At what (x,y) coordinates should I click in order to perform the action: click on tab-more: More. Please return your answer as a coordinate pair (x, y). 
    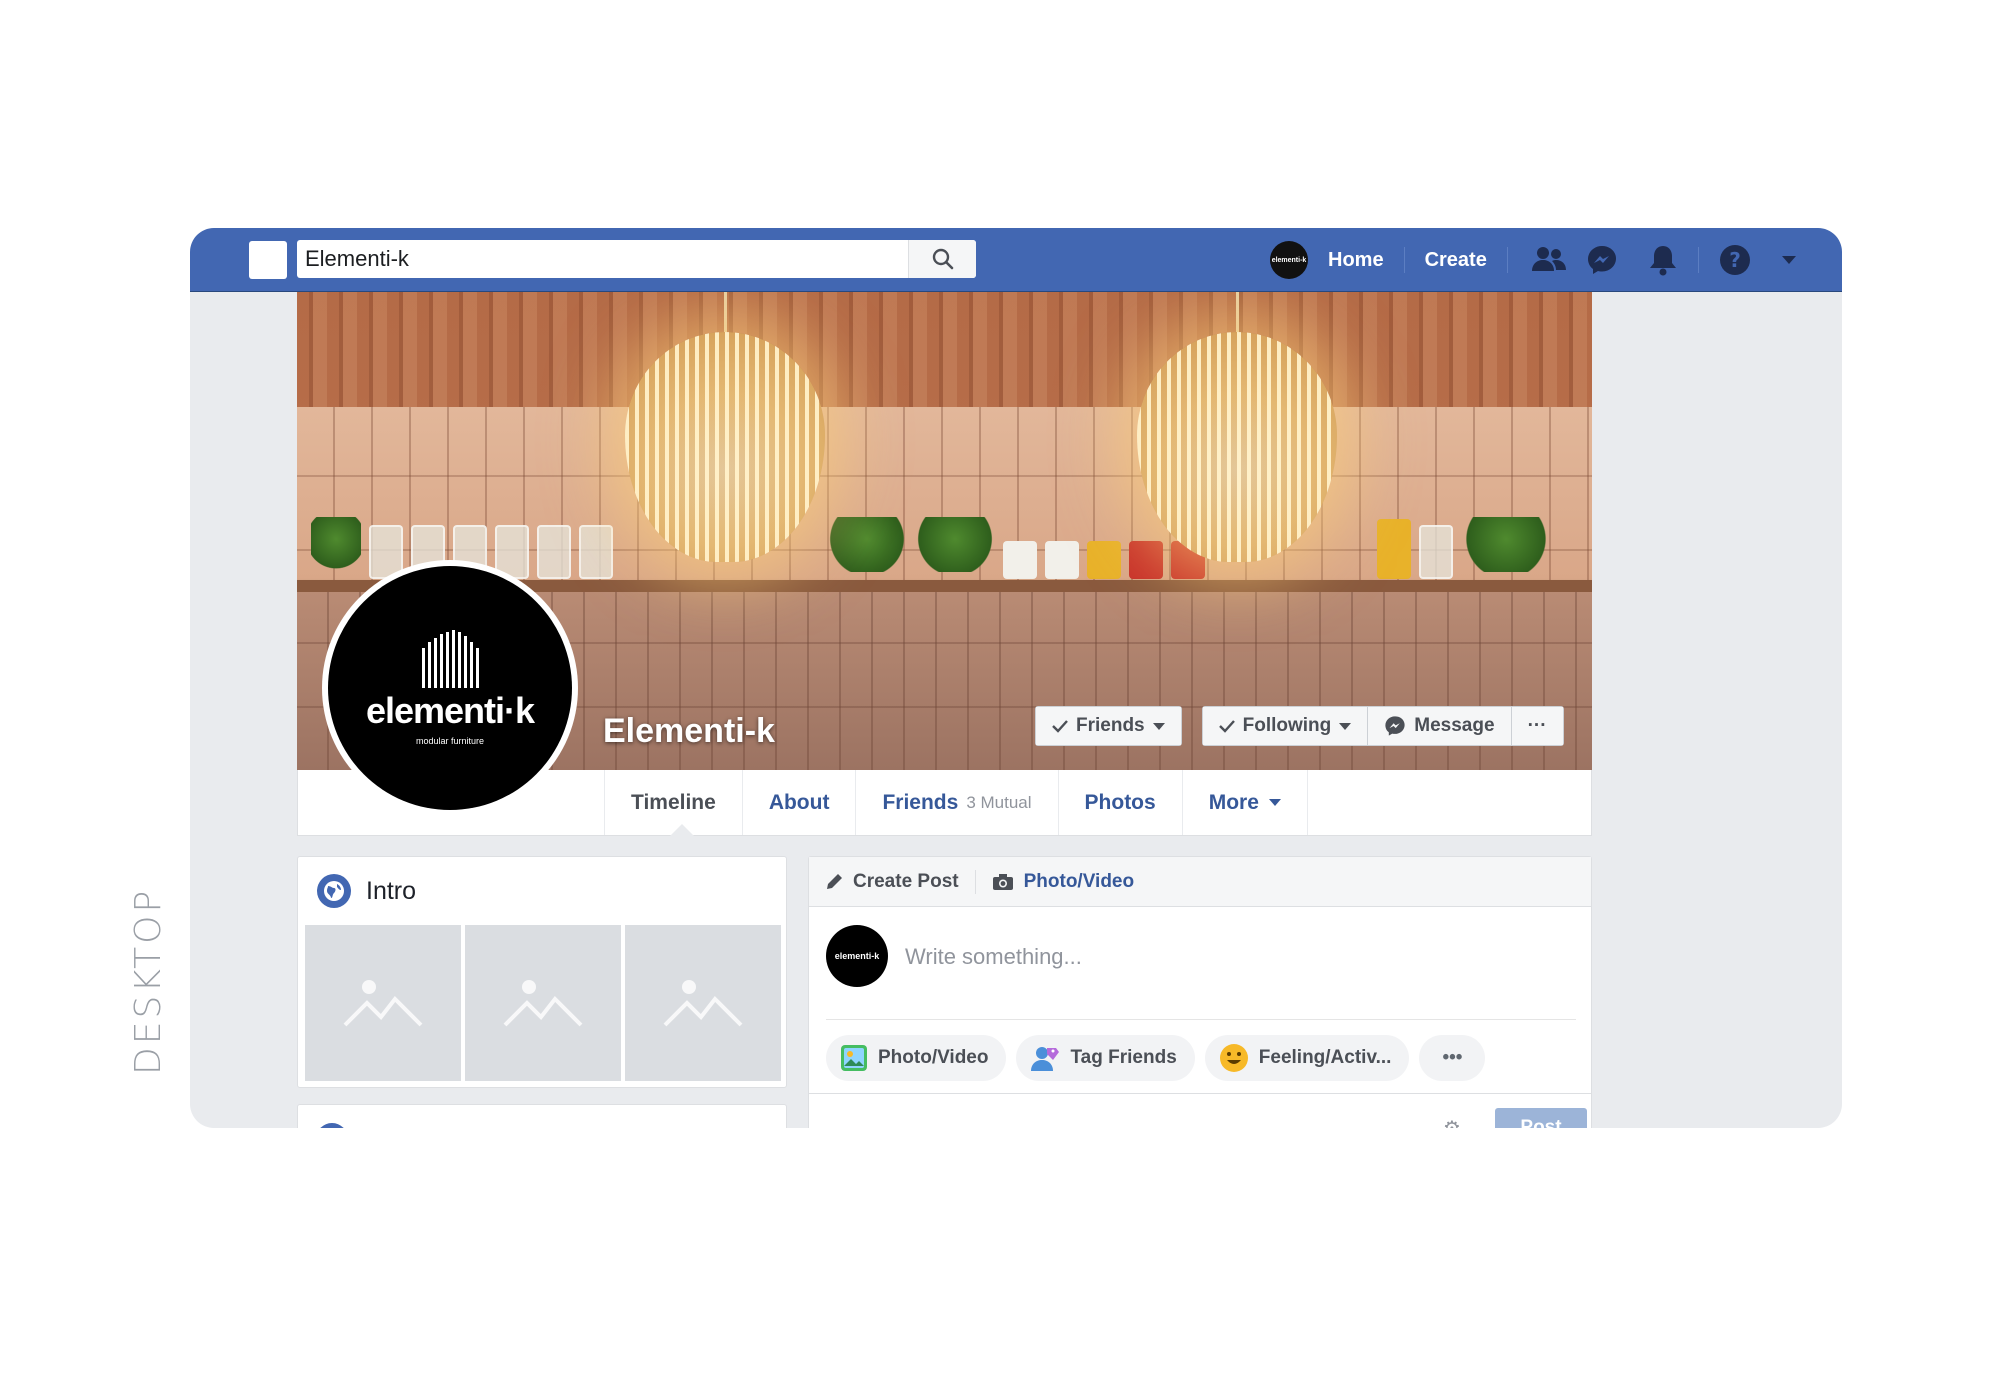
    Looking at the image, I should click on (1244, 802).